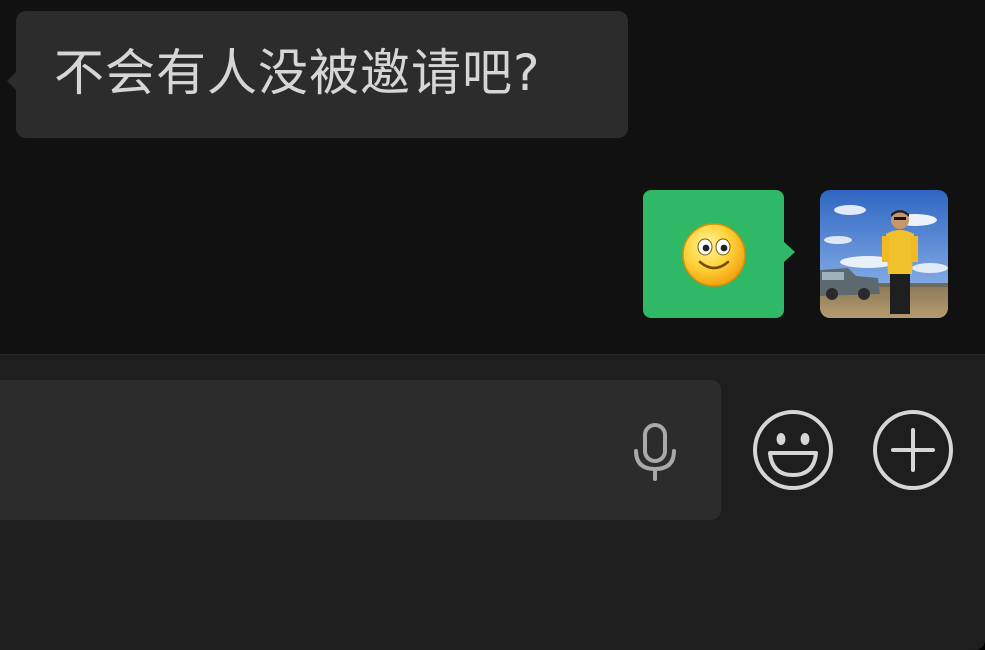 The width and height of the screenshot is (985, 650). I want to click on outgoing-message-bubble, so click(719, 254).